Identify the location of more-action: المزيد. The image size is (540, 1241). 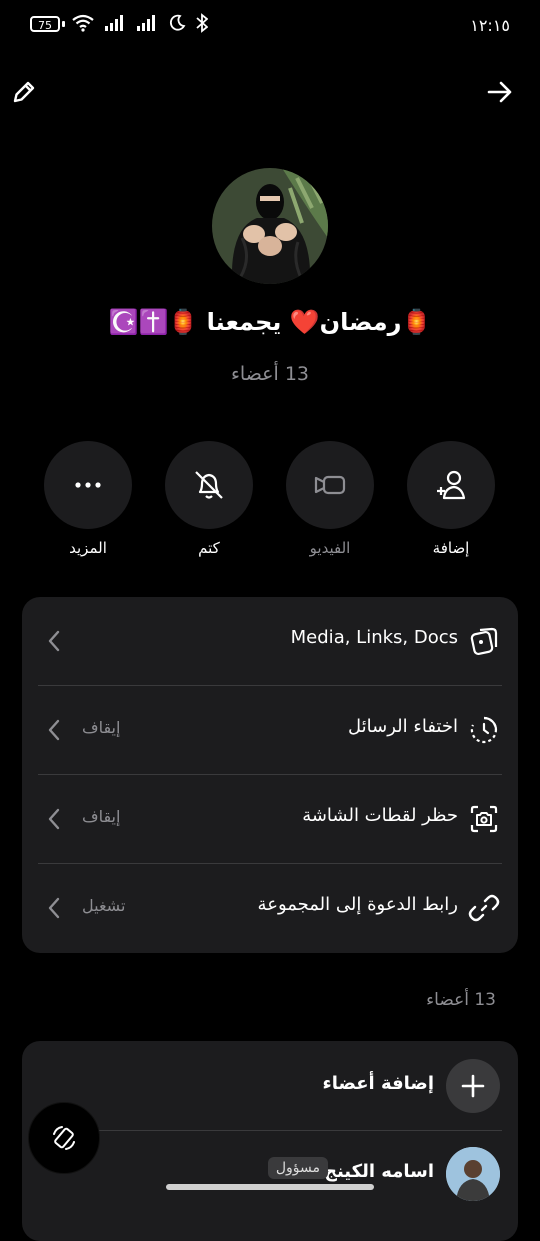
(88, 499).